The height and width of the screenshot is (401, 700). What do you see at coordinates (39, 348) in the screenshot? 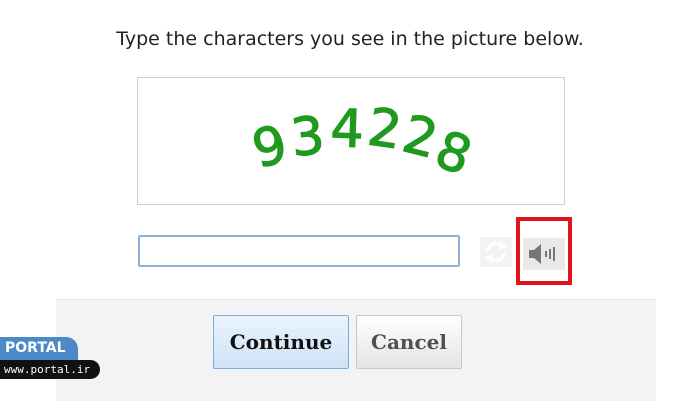
I see `watermark-brand: PORTAL` at bounding box center [39, 348].